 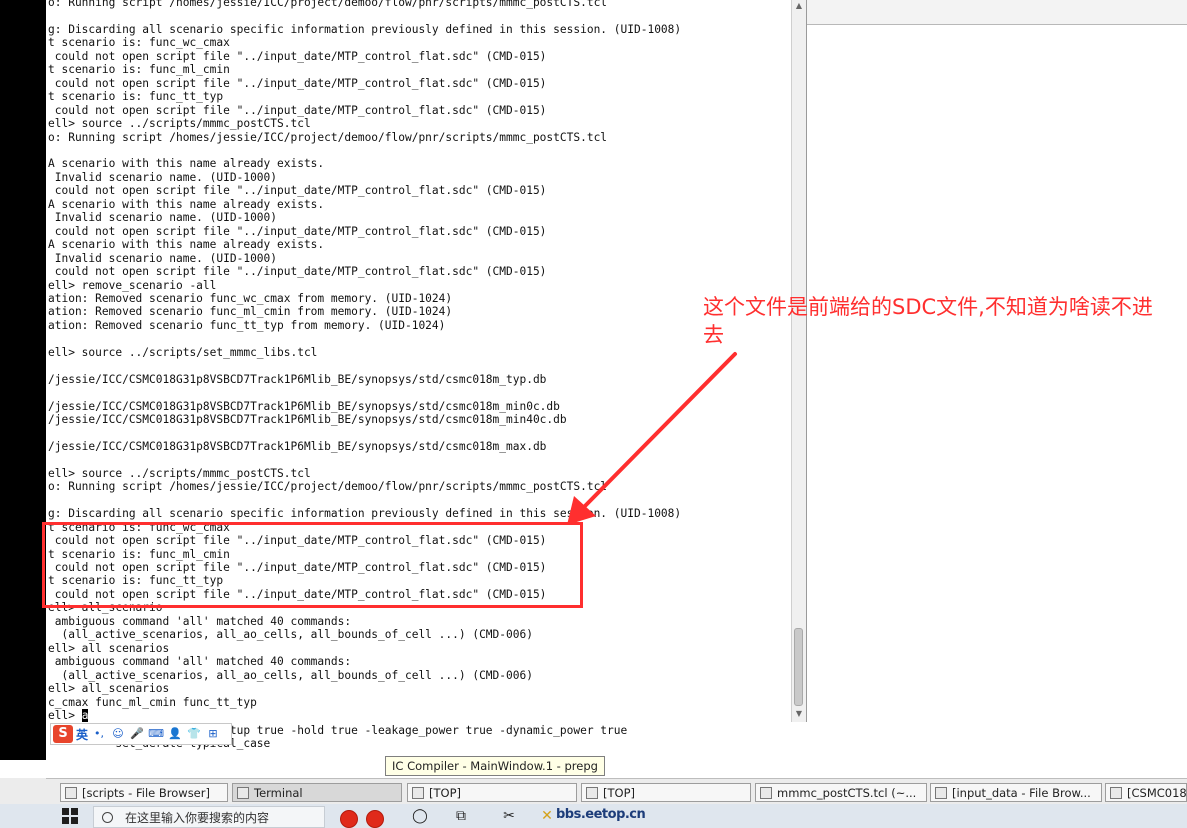 I want to click on skin-icon: 👕, so click(x=194, y=734).